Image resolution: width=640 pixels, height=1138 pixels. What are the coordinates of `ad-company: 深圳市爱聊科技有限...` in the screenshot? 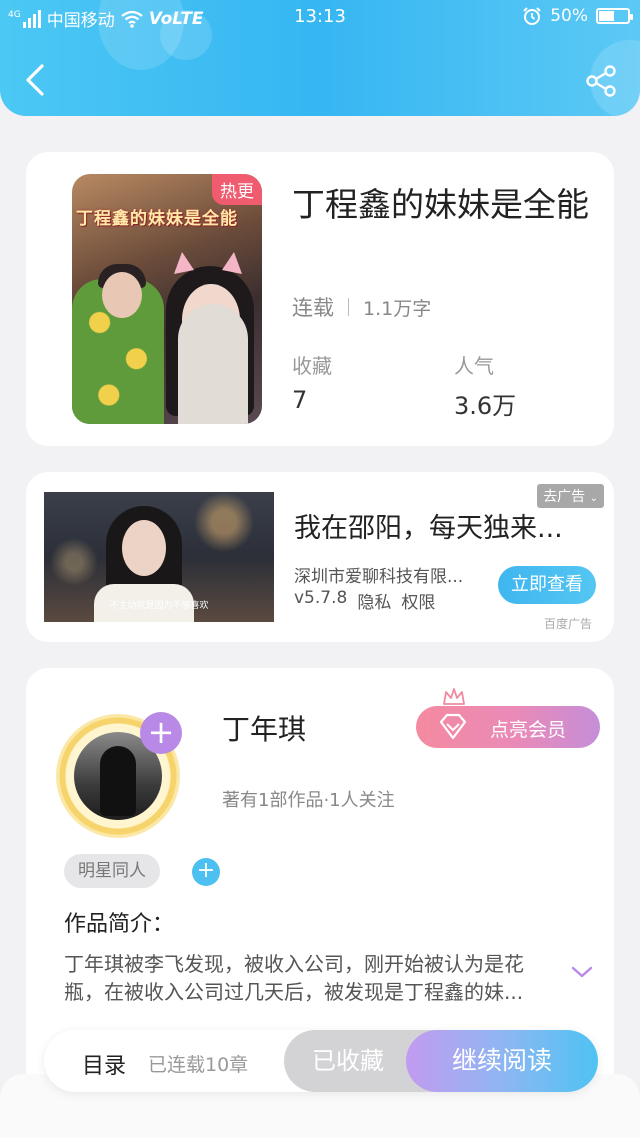 It's located at (379, 577).